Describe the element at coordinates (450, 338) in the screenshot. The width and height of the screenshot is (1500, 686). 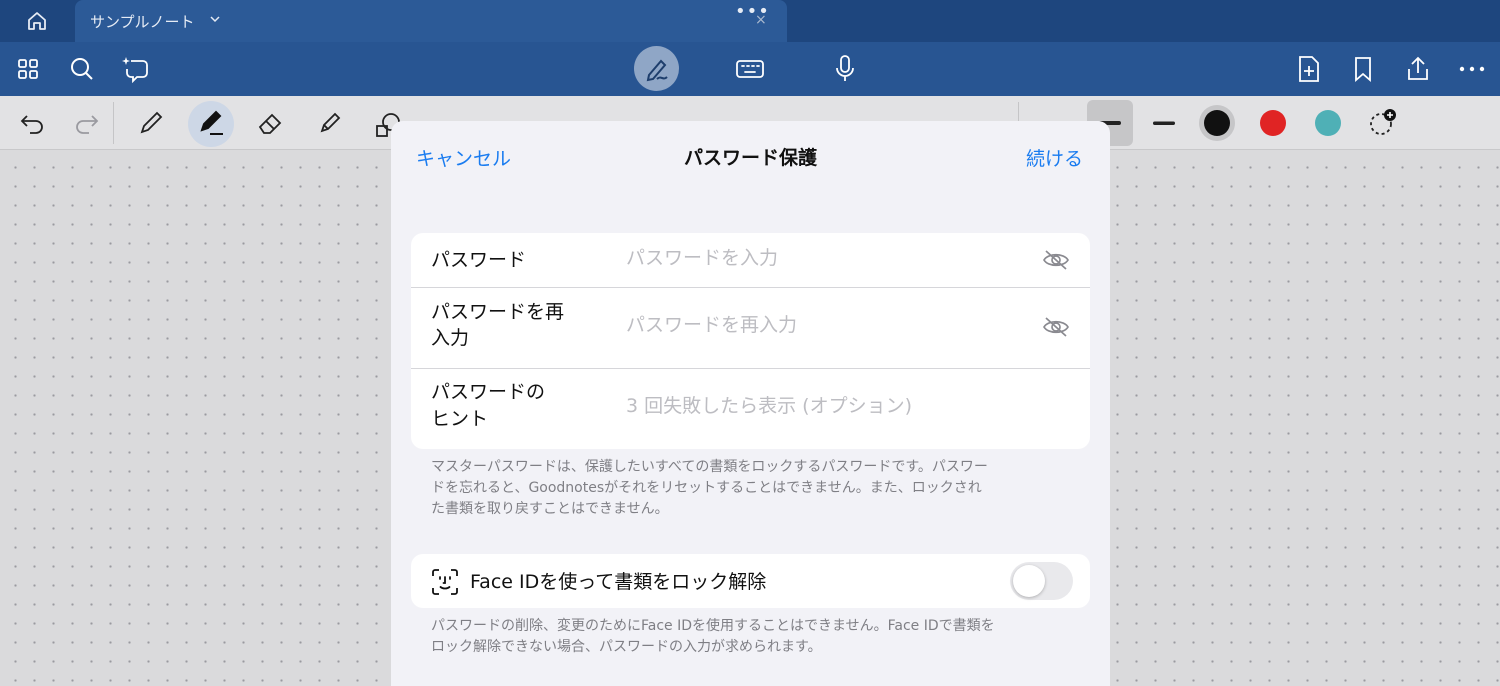
I see `reenter-password-label-line2: 入力` at that location.